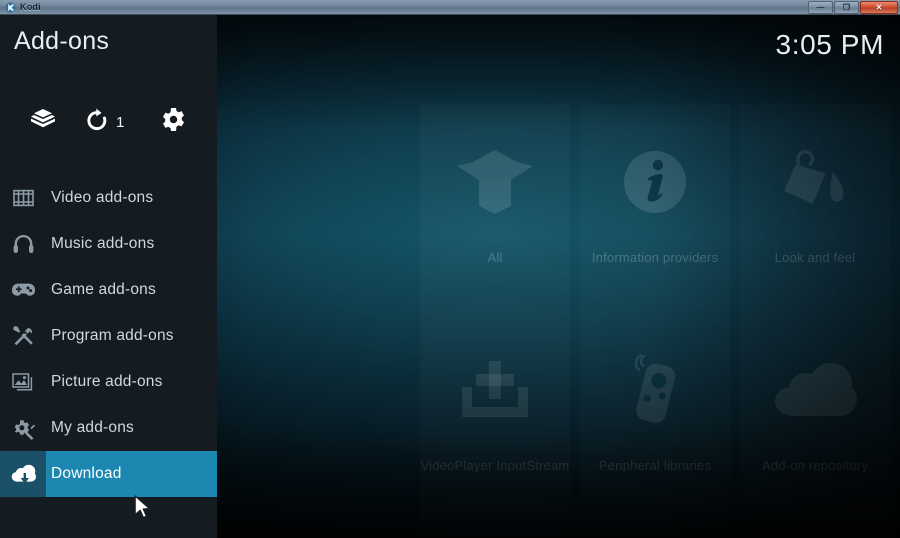  I want to click on tile-label: Look and feel, so click(815, 257).